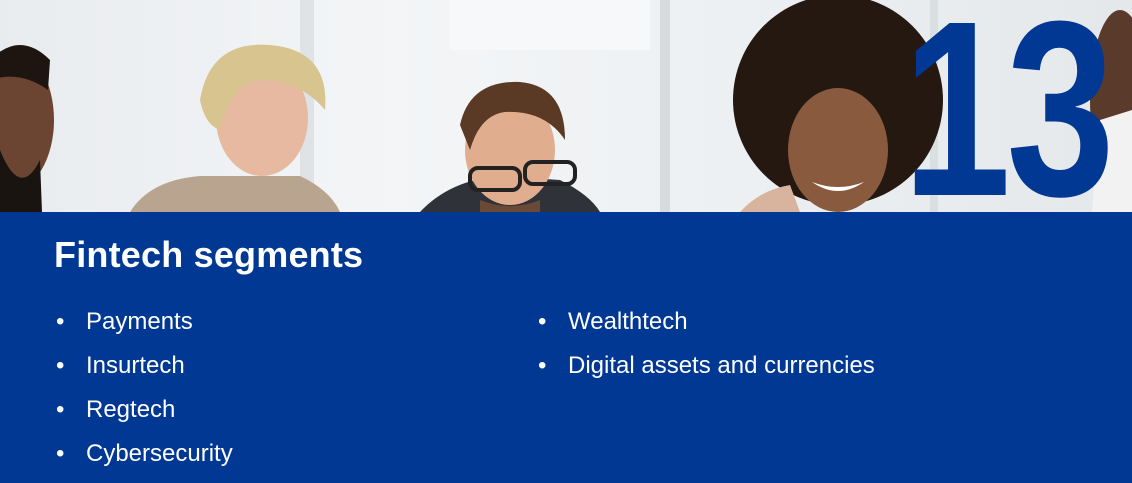  Describe the element at coordinates (628, 321) in the screenshot. I see `list-item-label: Wealthtech` at that location.